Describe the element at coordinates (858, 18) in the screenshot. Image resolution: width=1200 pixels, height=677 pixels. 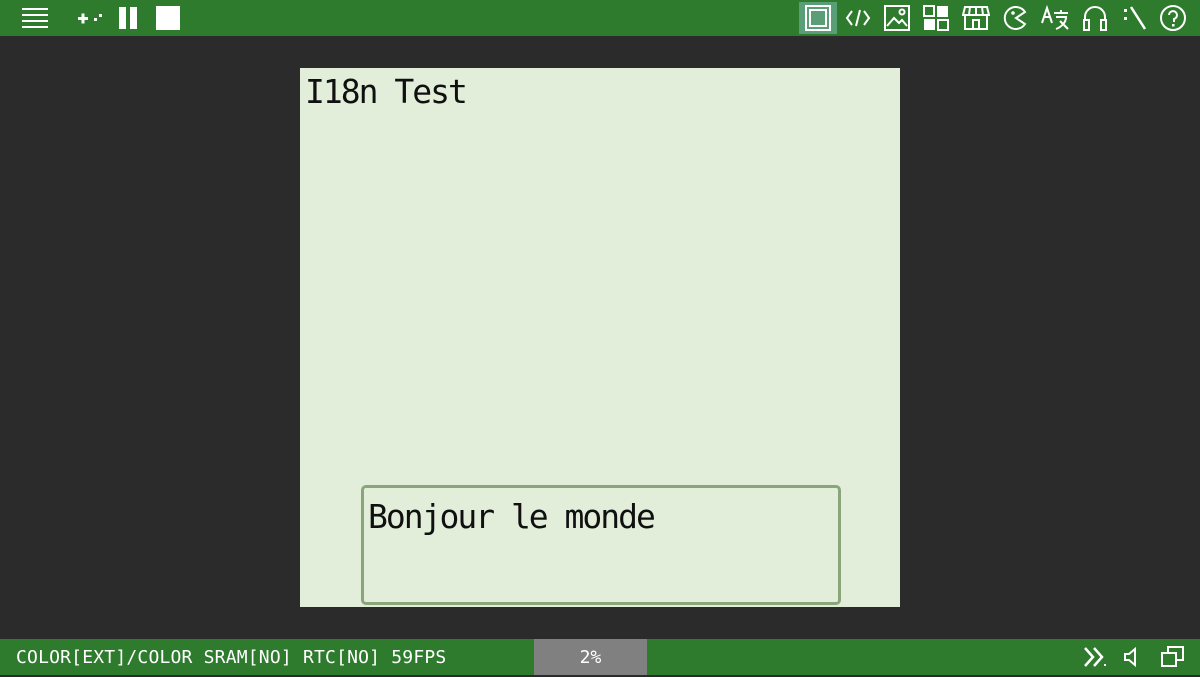
I see `code-icon` at that location.